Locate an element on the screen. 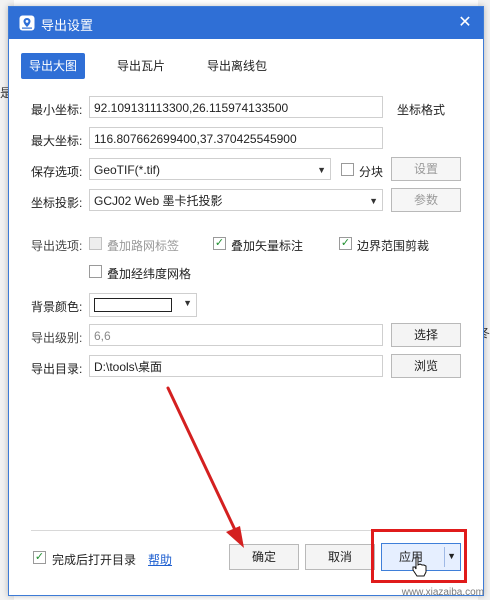 This screenshot has width=490, height=600. export-options-label: 导出选项: is located at coordinates (57, 246).